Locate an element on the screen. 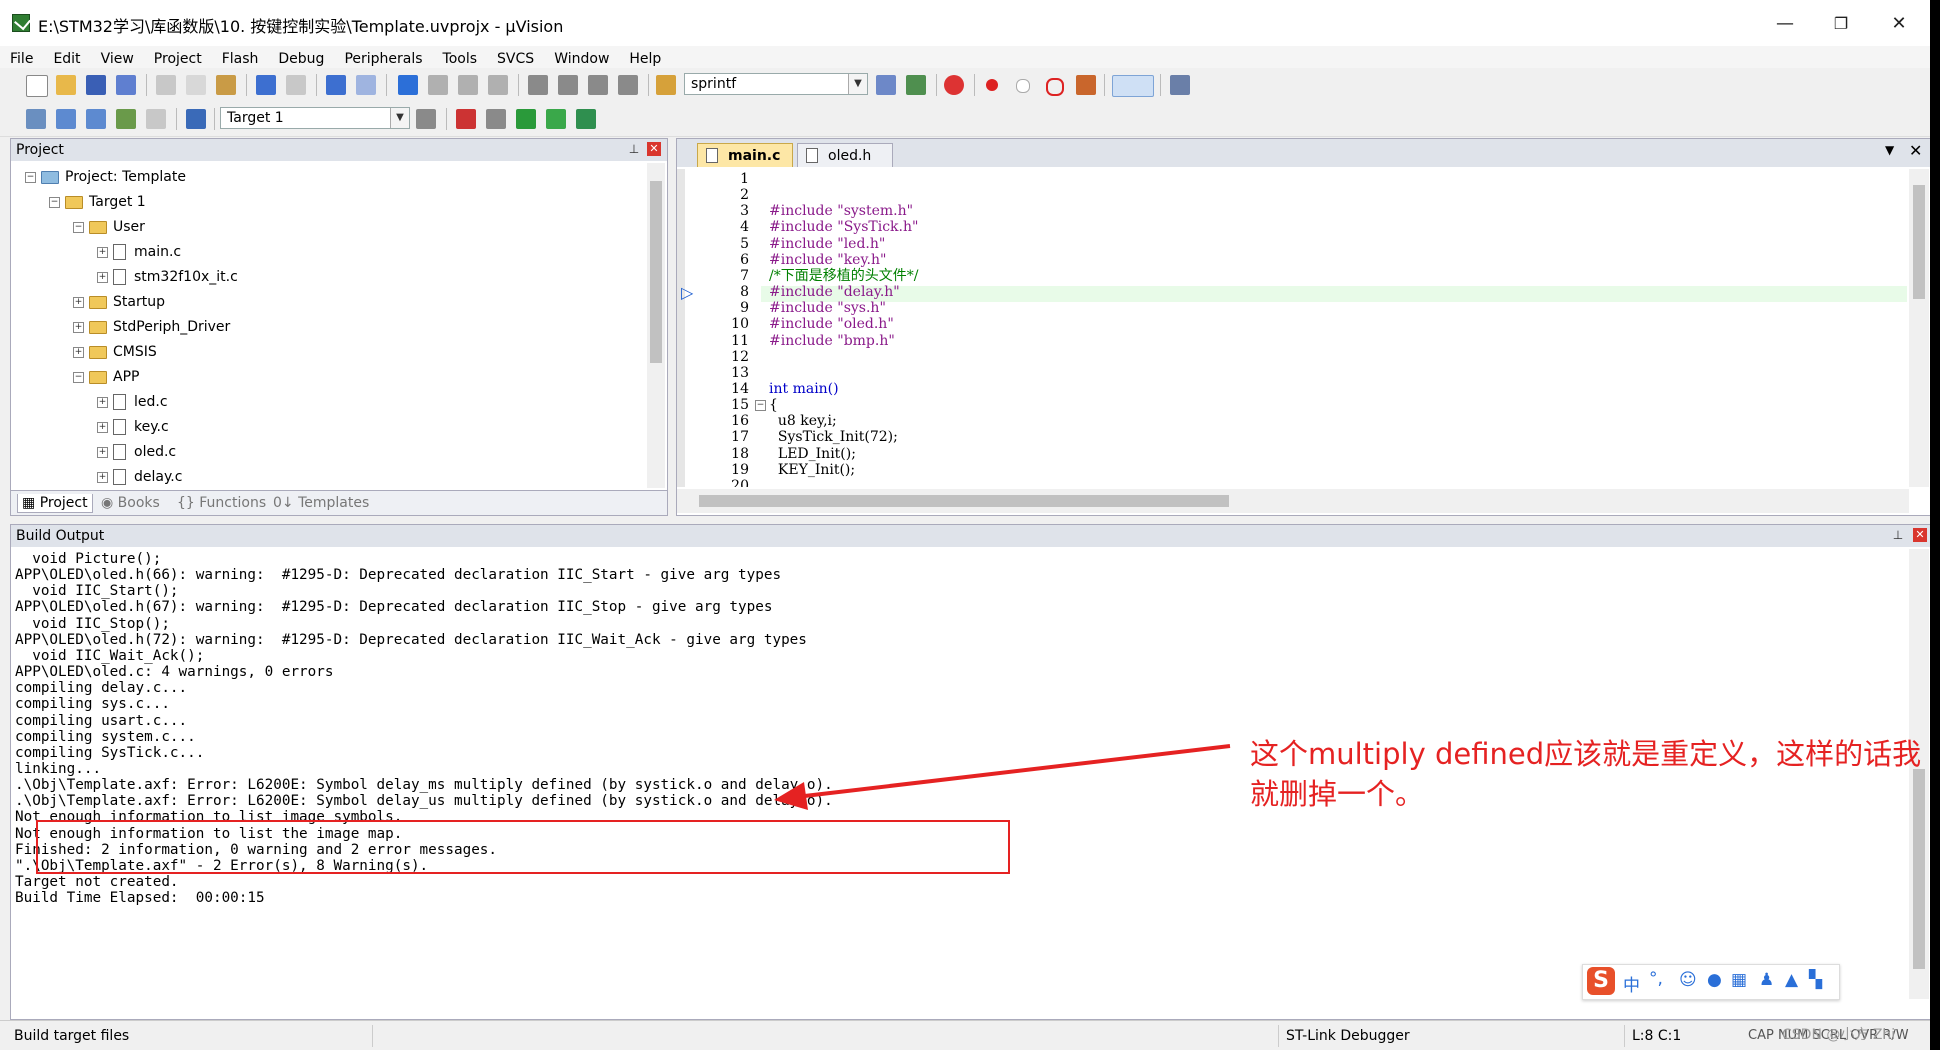 Image resolution: width=1940 pixels, height=1050 pixels. rebuild-icon is located at coordinates (96, 119).